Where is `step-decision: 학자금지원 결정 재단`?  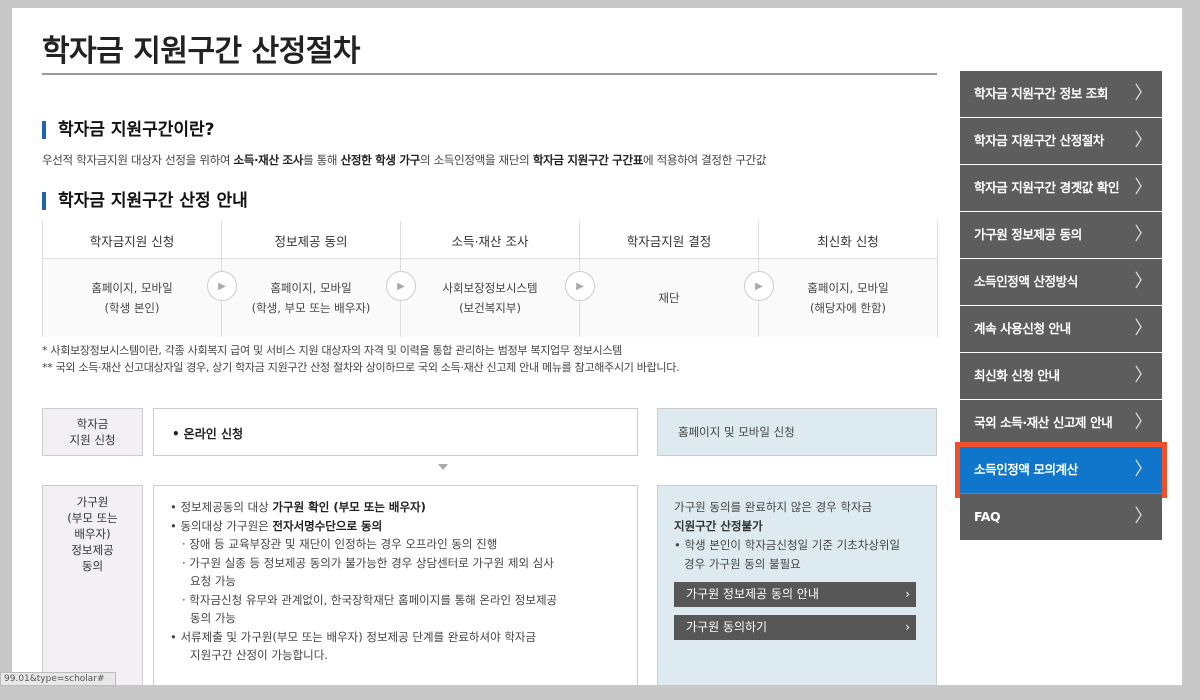 step-decision: 학자금지원 결정 재단 is located at coordinates (669, 279).